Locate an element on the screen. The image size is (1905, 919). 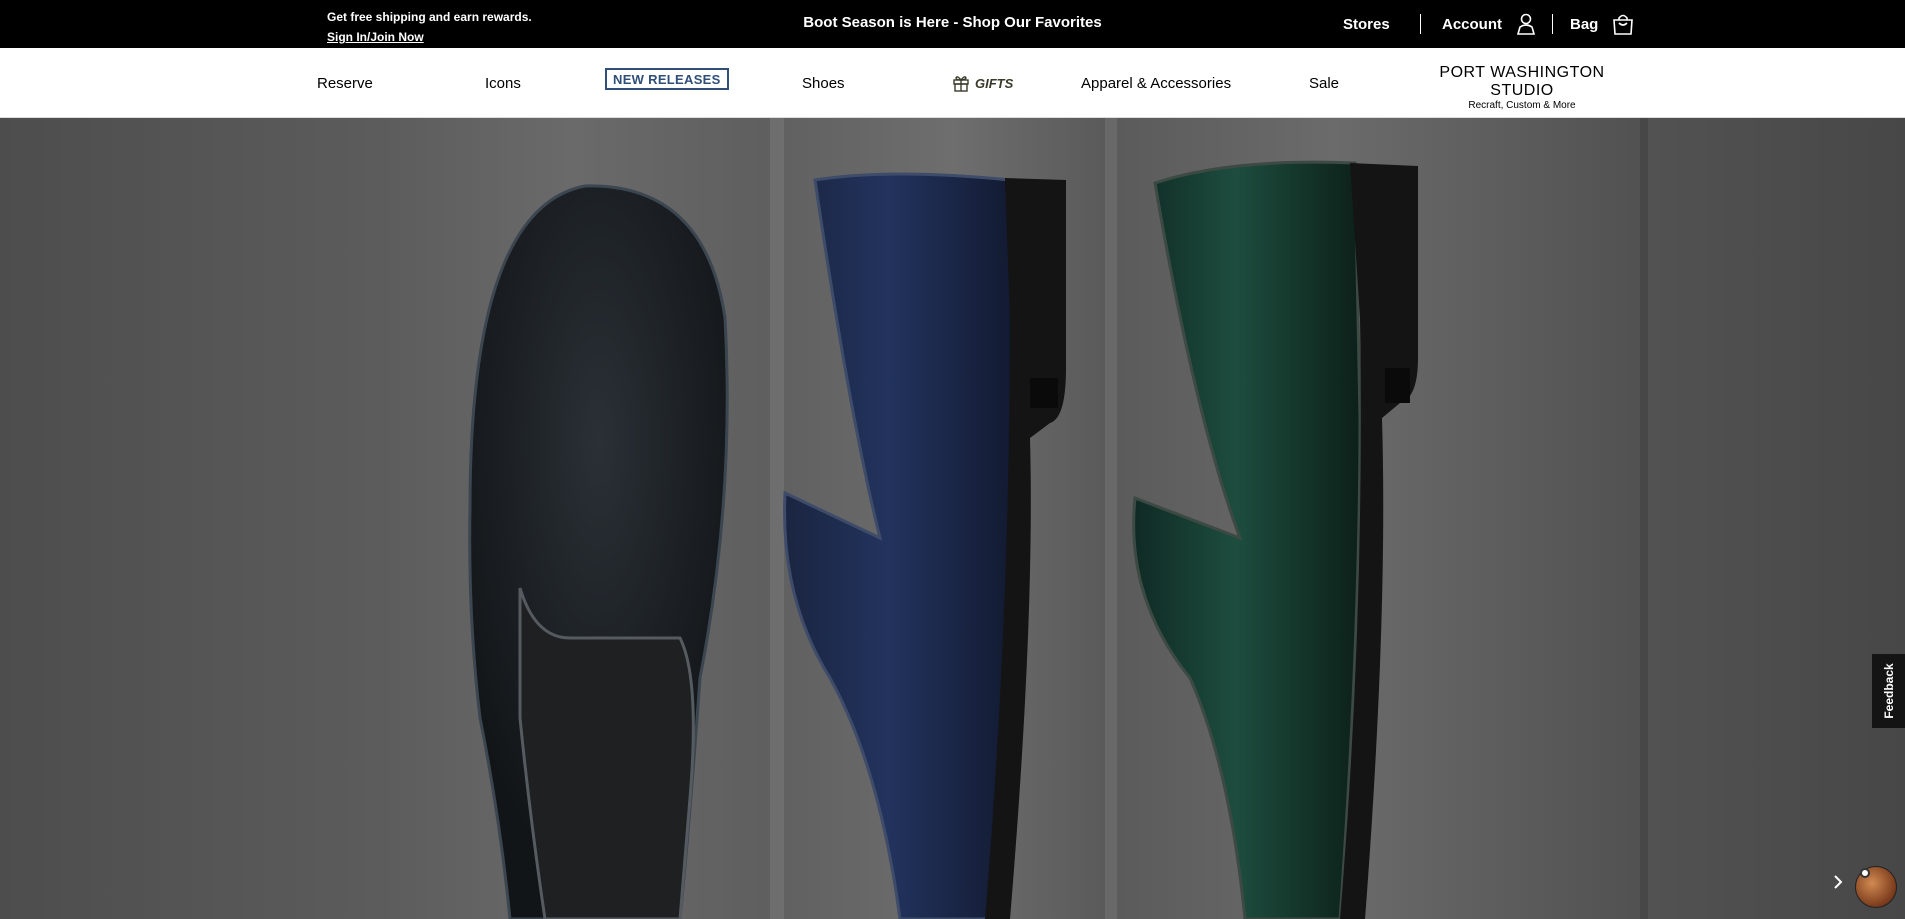
studio-subtitle: Recraft, Custom & More is located at coordinates (1522, 105).